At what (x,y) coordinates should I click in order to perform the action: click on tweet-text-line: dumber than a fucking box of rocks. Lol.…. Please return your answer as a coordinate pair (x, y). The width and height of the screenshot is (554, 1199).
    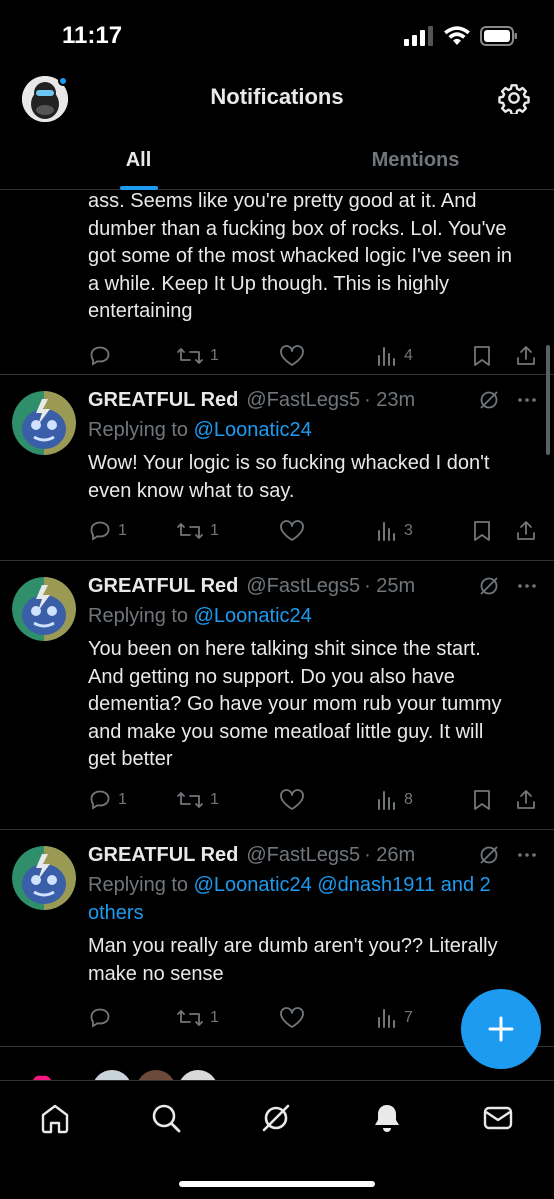
    Looking at the image, I should click on (297, 228).